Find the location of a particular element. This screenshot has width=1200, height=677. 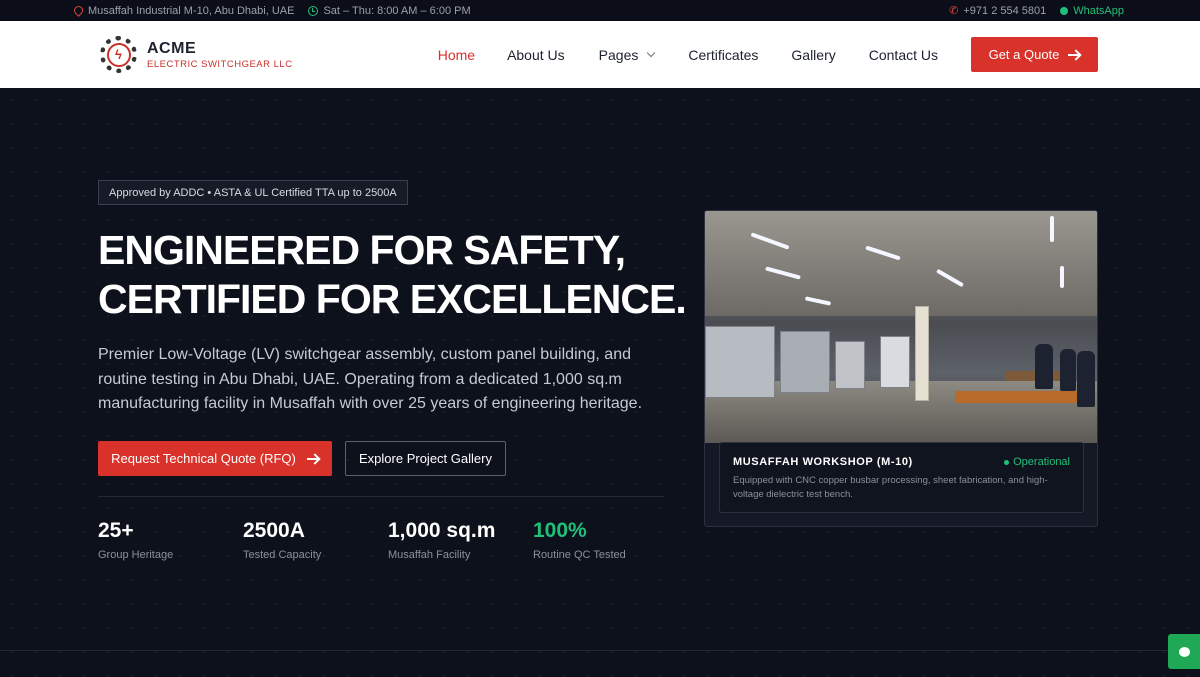

get-quote-label: Get a Quote is located at coordinates (1024, 54).